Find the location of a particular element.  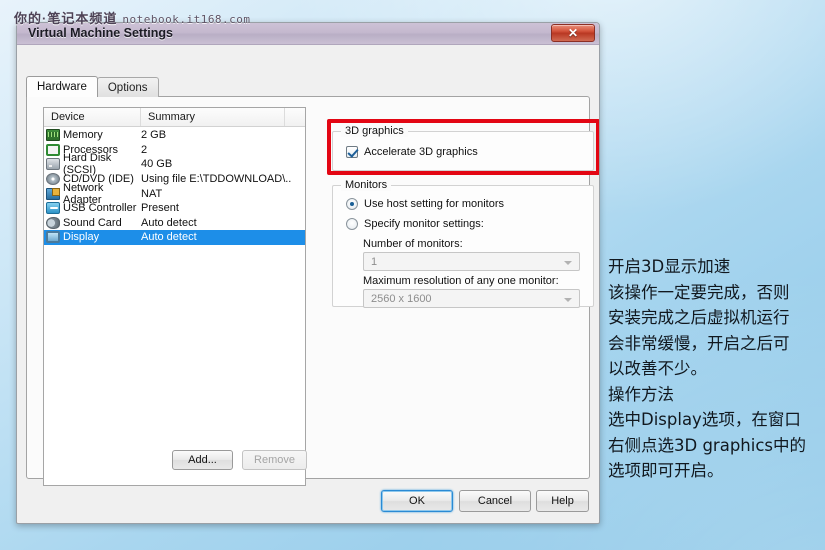

table-row: USB Controller Present is located at coordinates (174, 208).